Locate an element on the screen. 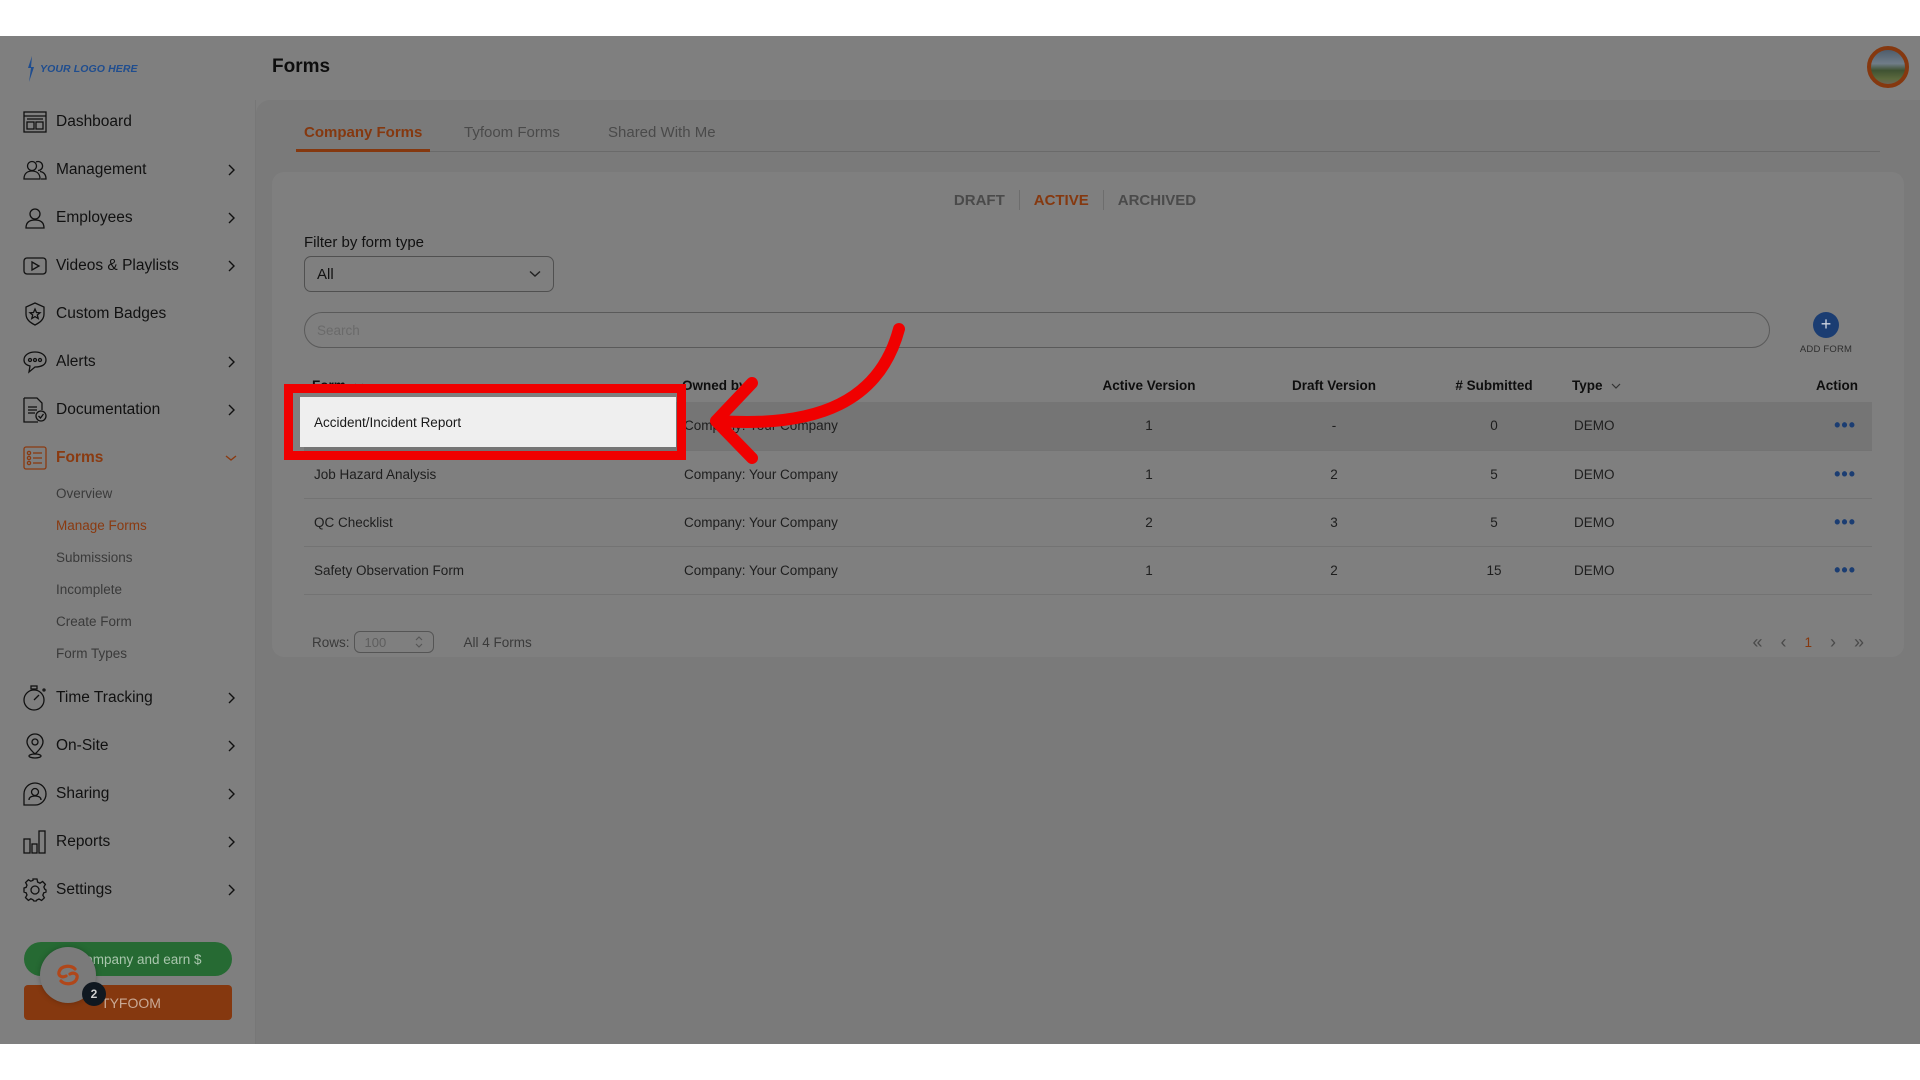 The width and height of the screenshot is (1920, 1080). sidebar-subitem-create-form: Create Form is located at coordinates (94, 621).